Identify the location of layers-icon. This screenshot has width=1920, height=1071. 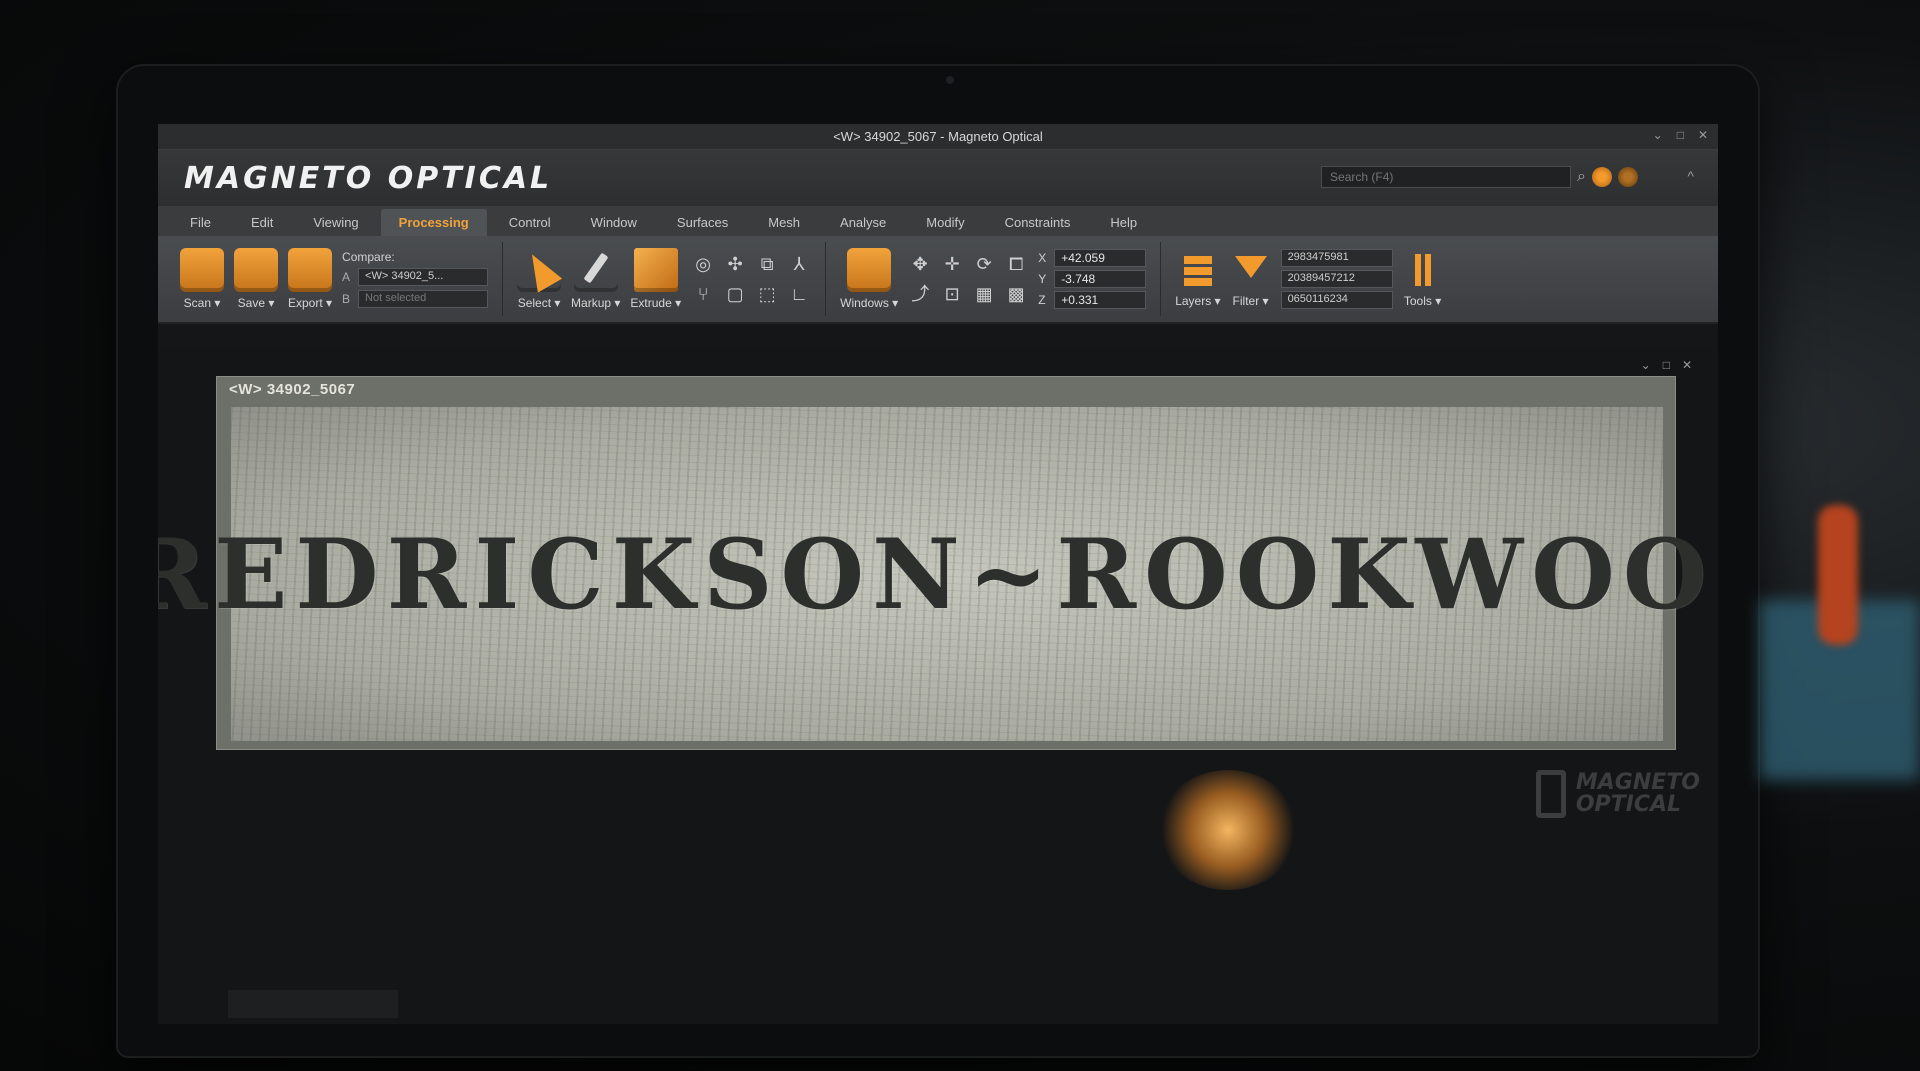
(1198, 270).